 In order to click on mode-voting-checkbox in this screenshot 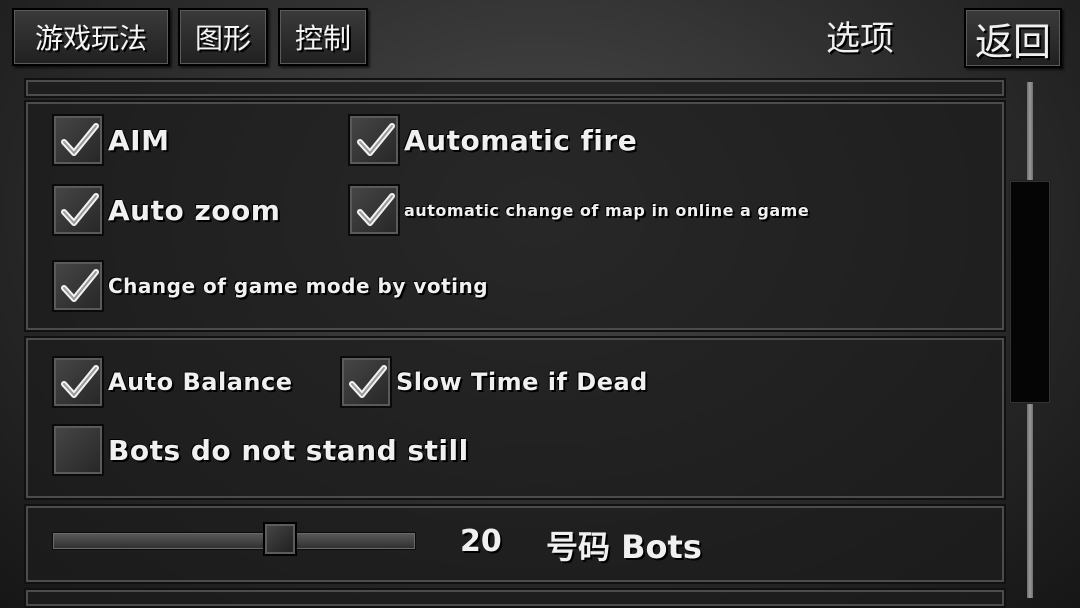, I will do `click(78, 286)`.